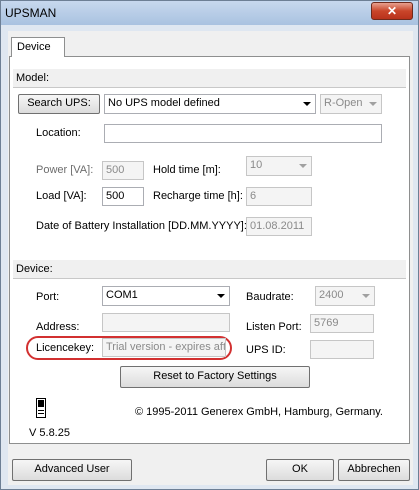  What do you see at coordinates (198, 196) in the screenshot?
I see `recharge-time-label: Recharge time [h]:` at bounding box center [198, 196].